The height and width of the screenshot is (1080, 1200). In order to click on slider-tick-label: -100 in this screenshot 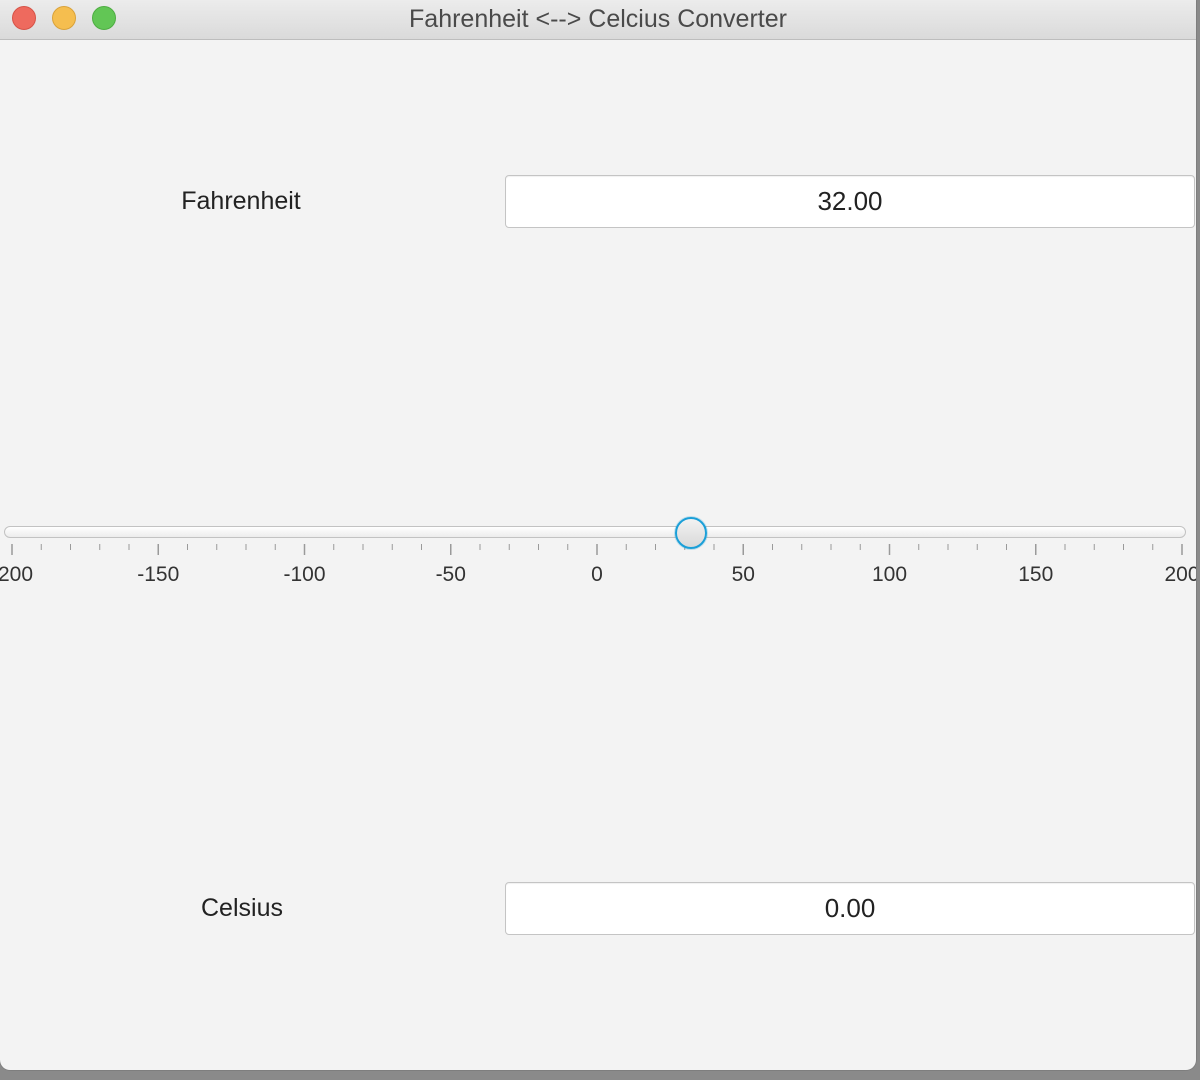, I will do `click(304, 574)`.